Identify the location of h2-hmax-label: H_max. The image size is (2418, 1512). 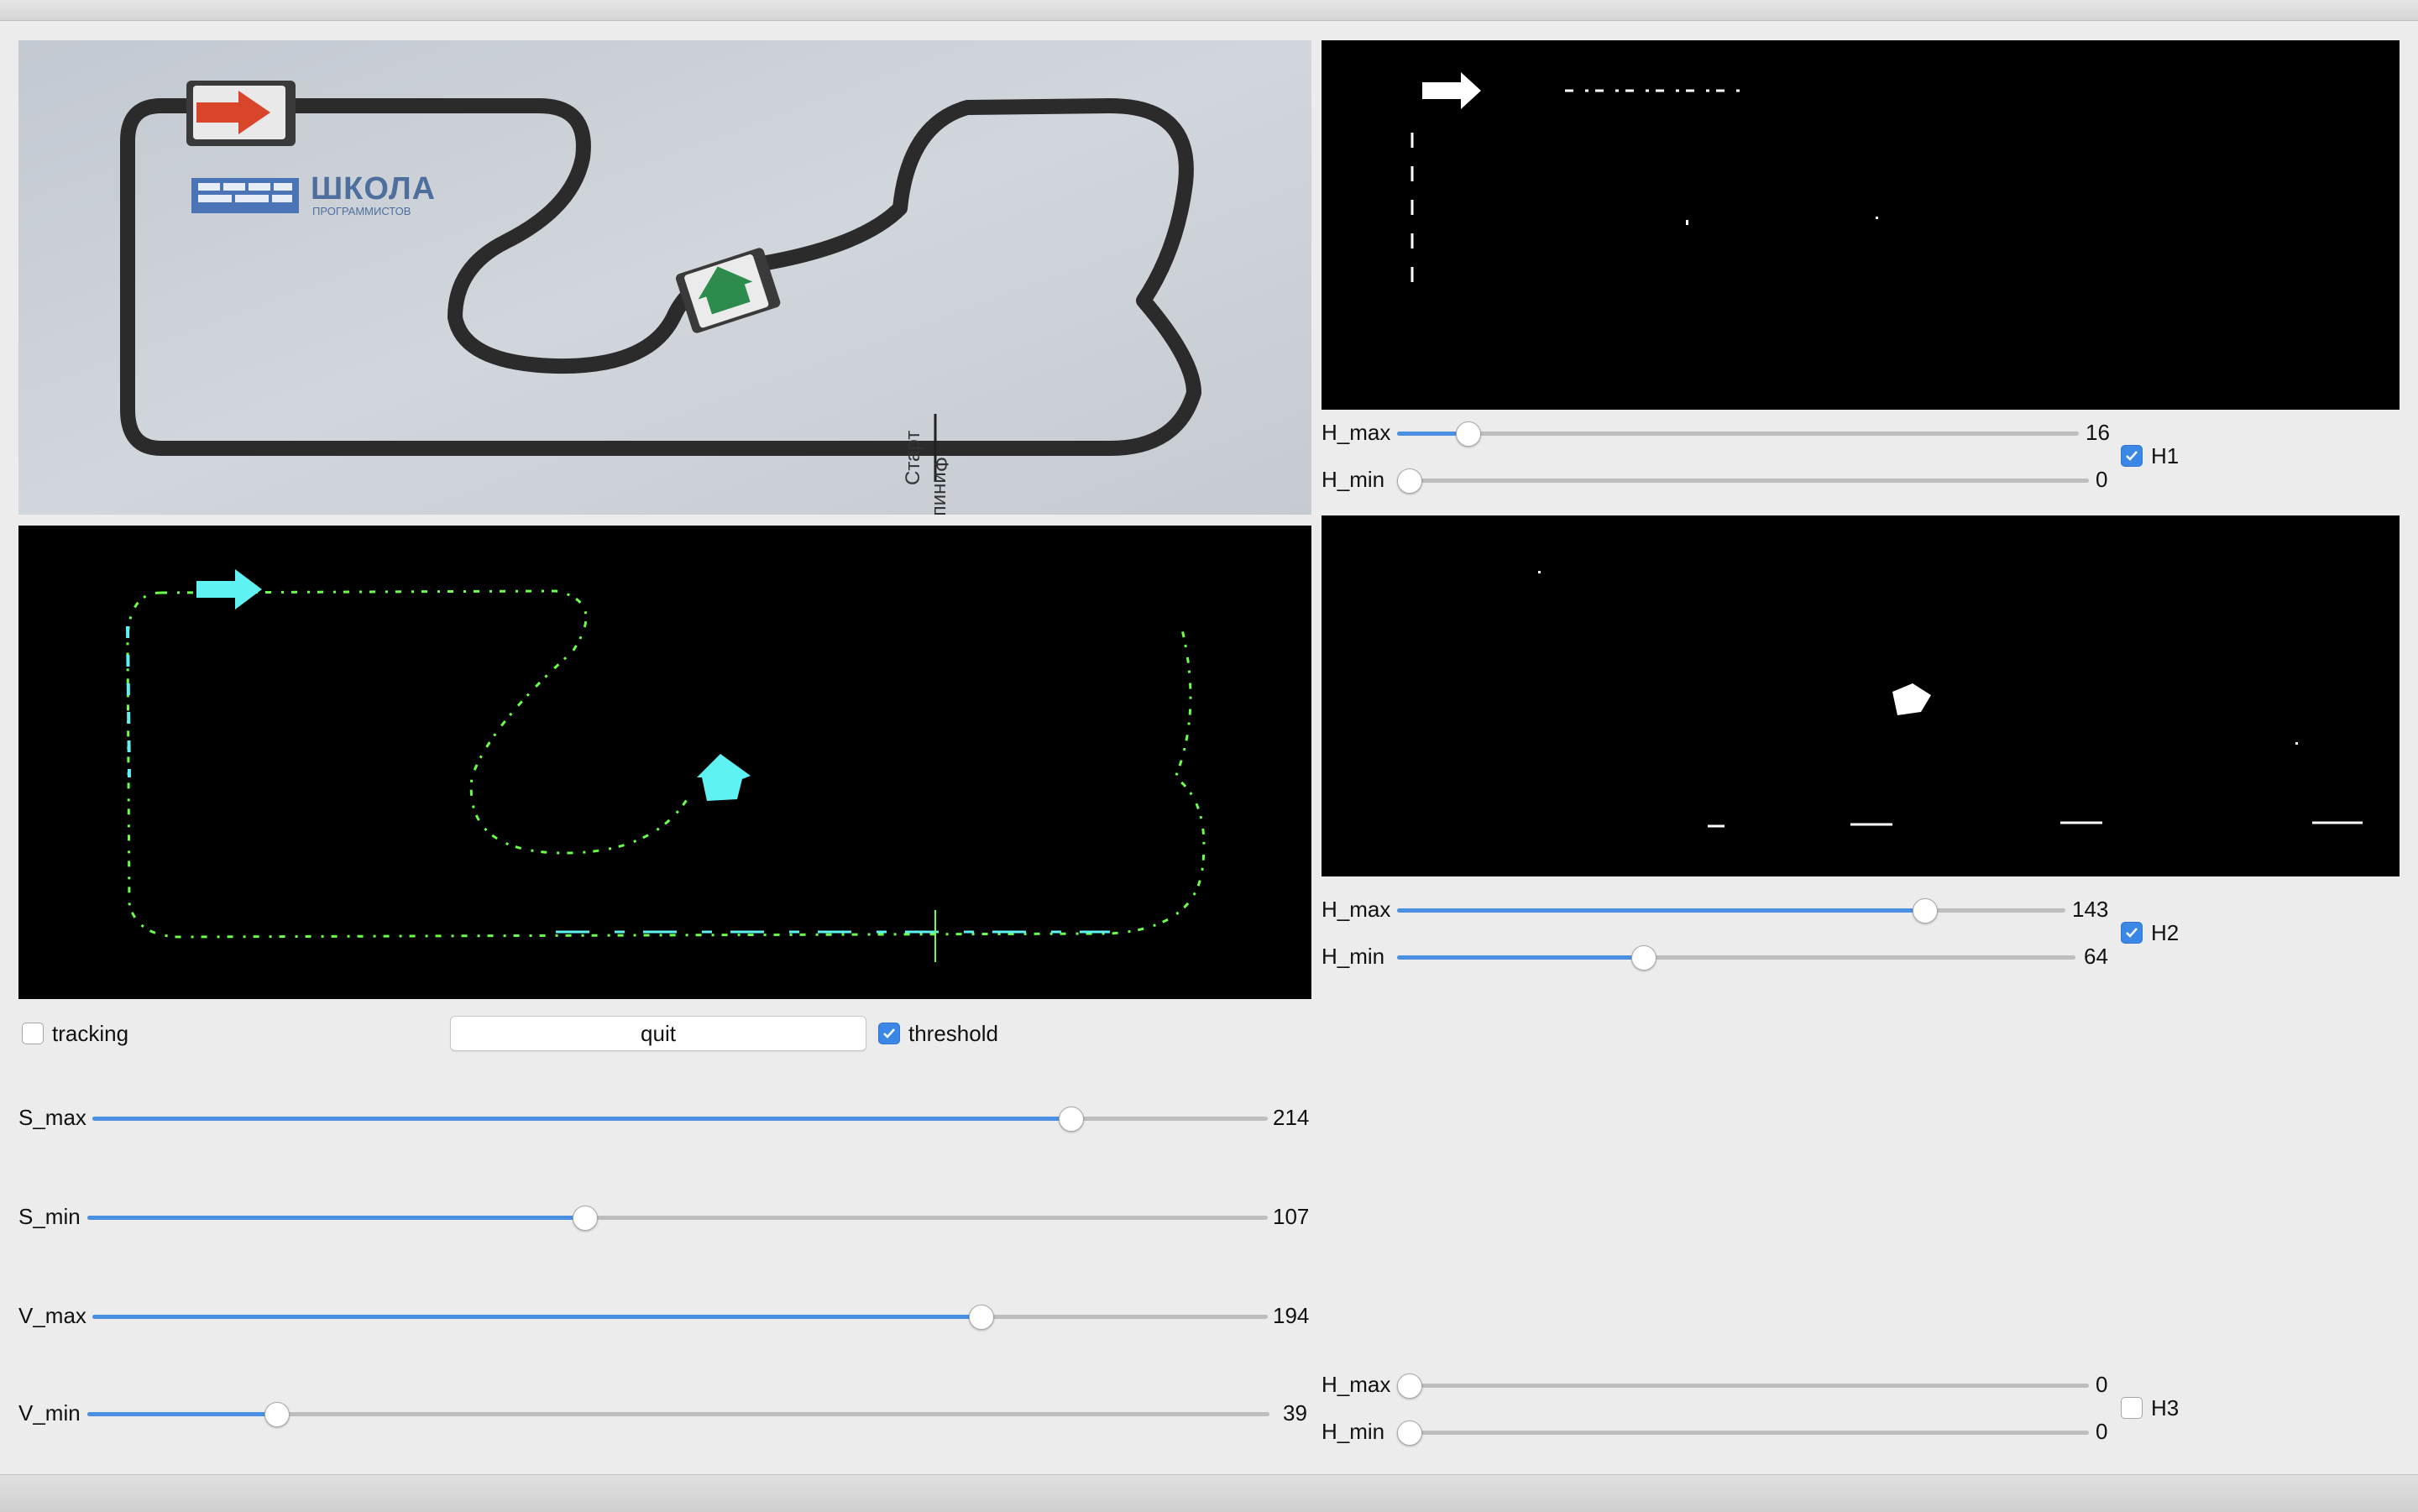
(1356, 909).